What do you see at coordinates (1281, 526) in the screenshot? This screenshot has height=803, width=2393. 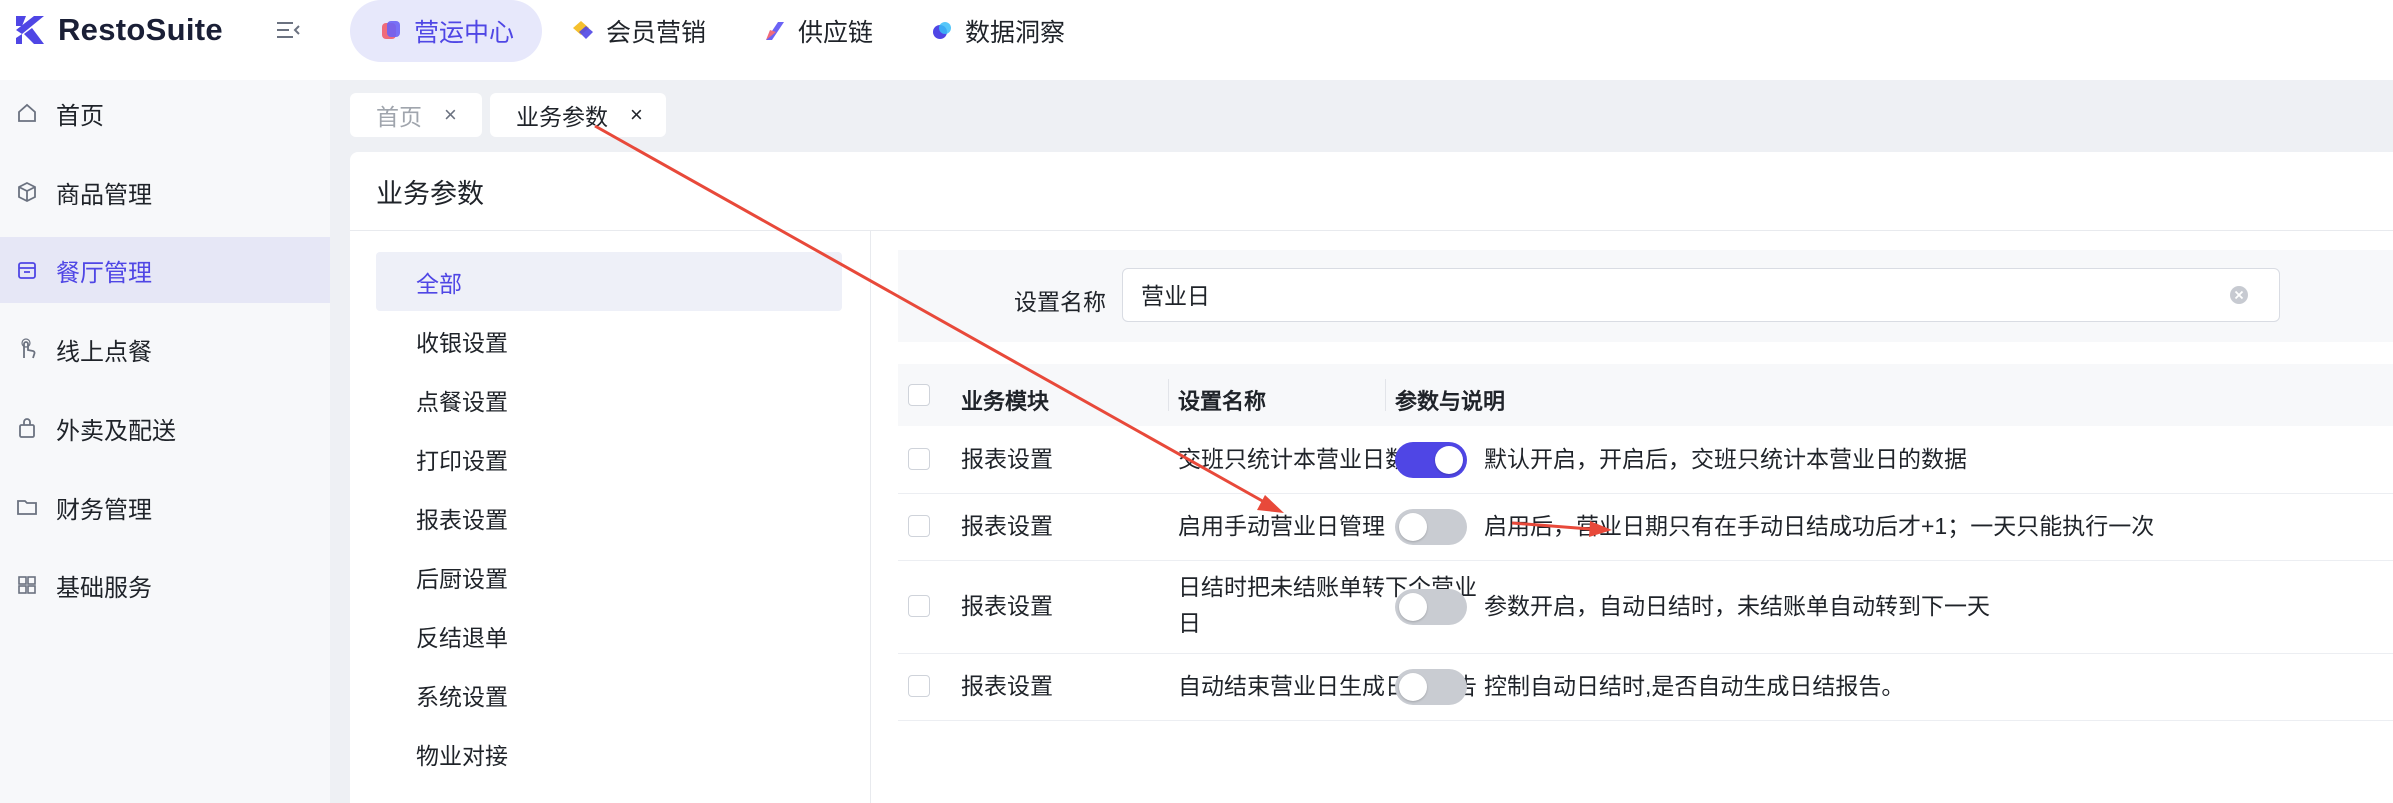 I see `row-setting-name: 启用手动营业日管理` at bounding box center [1281, 526].